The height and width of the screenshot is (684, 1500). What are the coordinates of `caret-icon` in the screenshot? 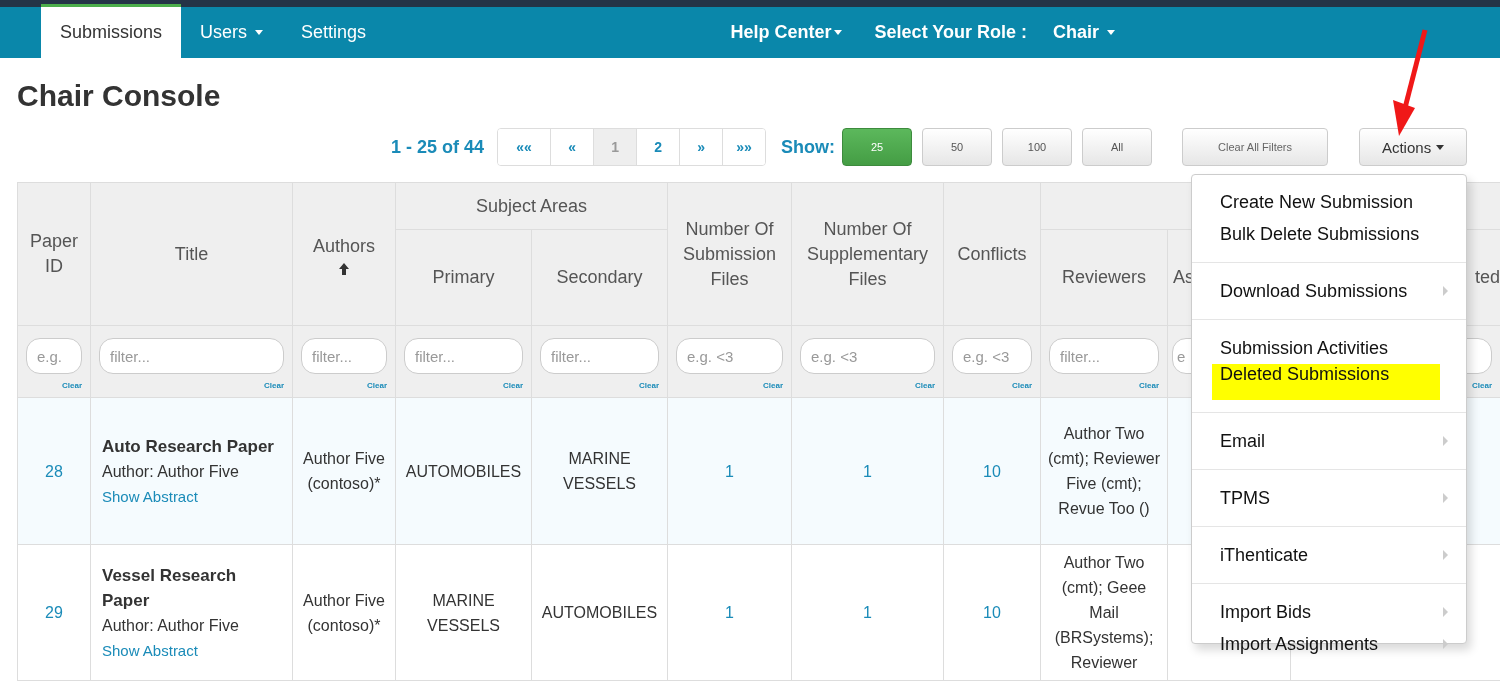 It's located at (1440, 147).